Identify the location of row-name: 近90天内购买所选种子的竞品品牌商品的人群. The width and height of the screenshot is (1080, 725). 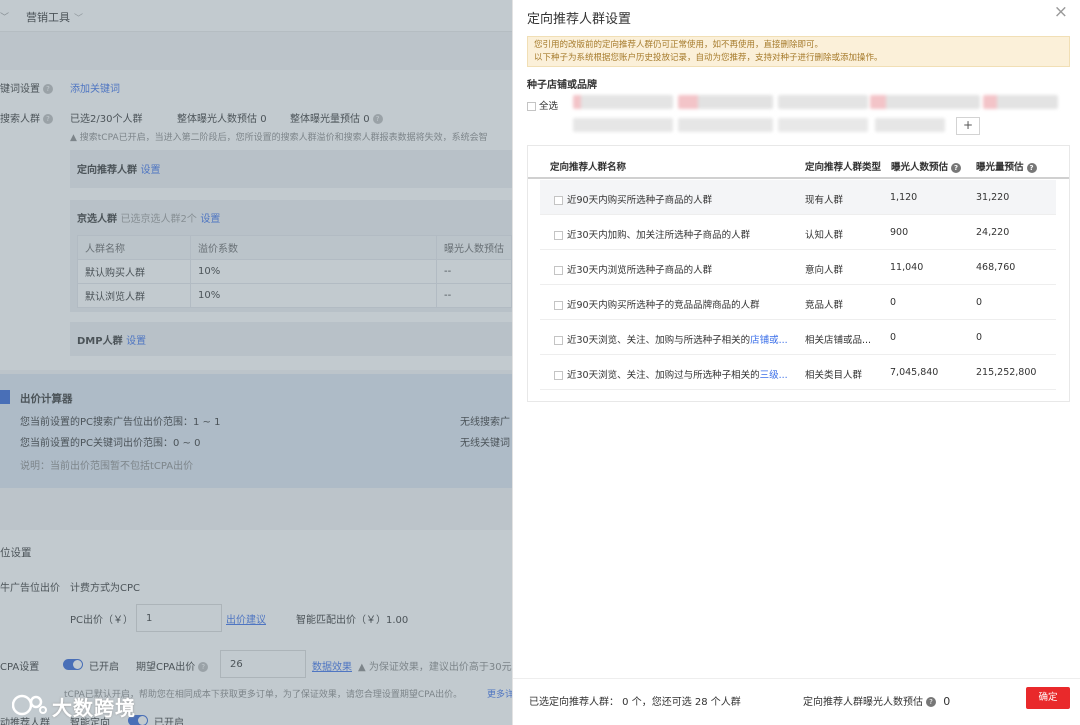
(657, 304).